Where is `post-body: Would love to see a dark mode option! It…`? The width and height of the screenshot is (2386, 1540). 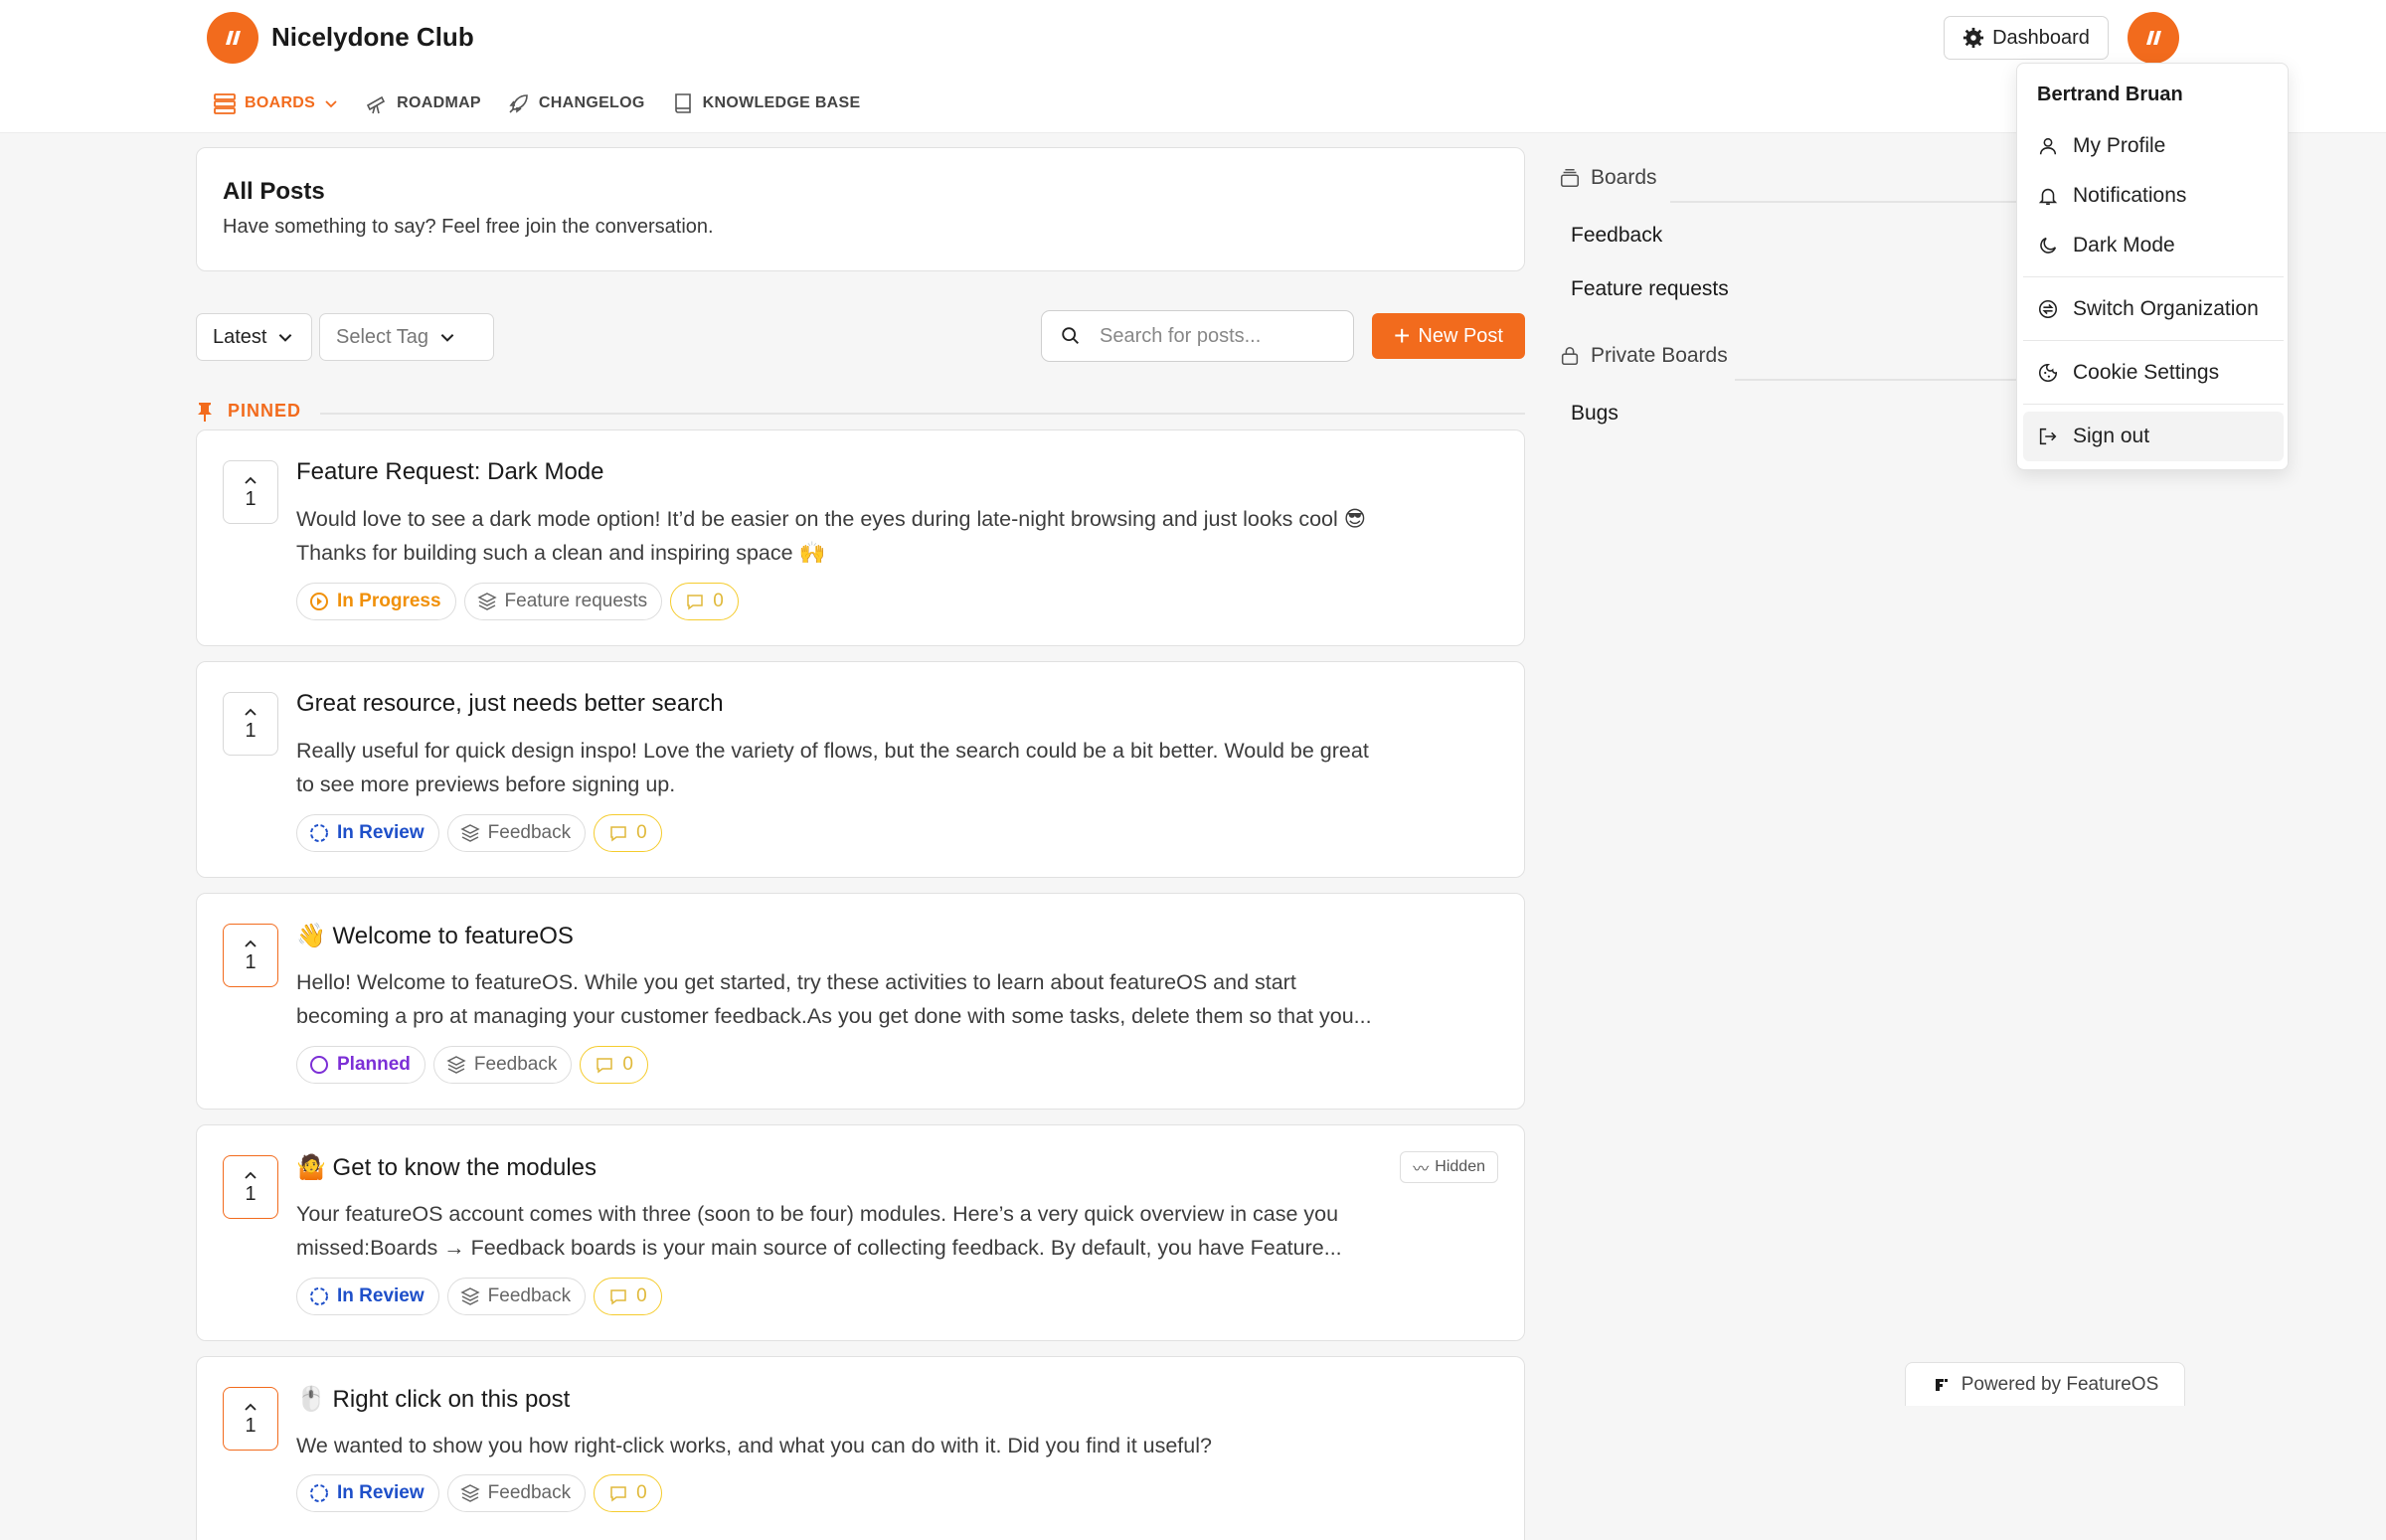
post-body: Would love to see a dark mode option! It… is located at coordinates (895, 536).